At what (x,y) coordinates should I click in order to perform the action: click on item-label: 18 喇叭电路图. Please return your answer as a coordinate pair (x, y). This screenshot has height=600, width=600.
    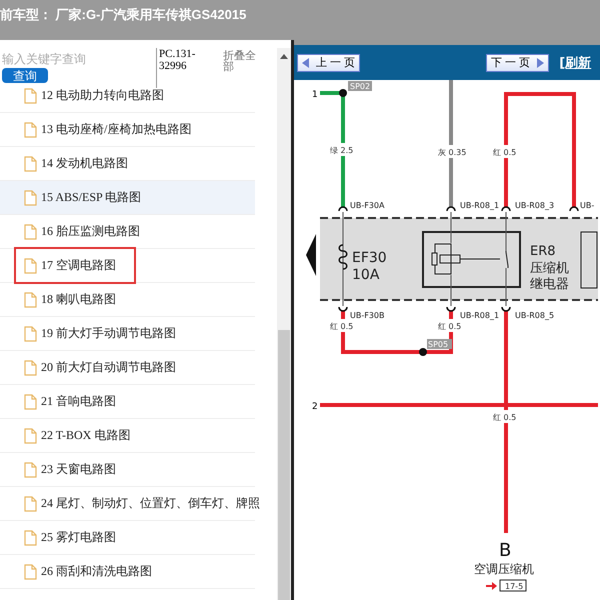
    Looking at the image, I should click on (75, 299).